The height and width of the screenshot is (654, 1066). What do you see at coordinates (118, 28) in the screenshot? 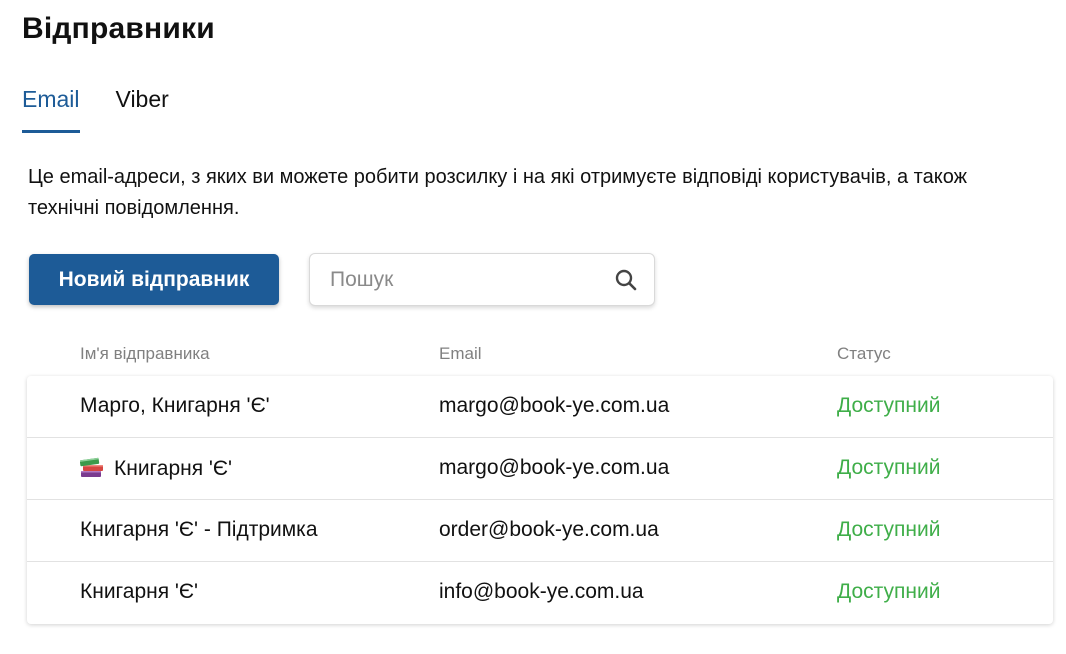
I see `page-title: Відправники` at bounding box center [118, 28].